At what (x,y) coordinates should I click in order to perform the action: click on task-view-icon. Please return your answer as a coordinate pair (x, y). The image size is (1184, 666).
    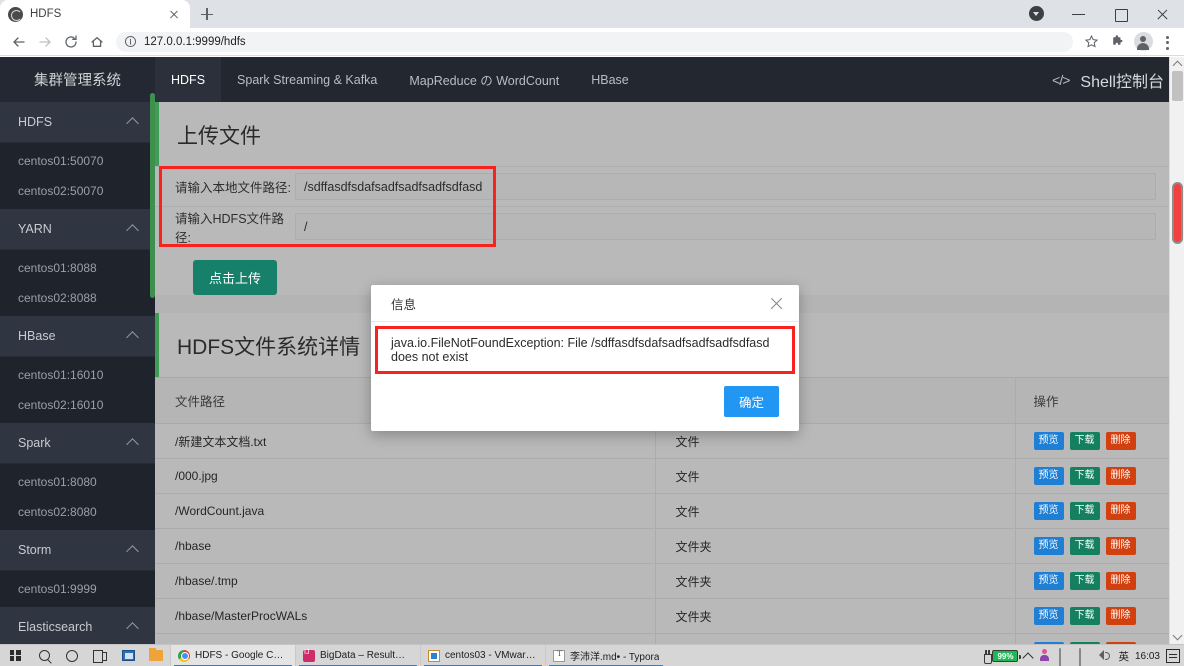
    Looking at the image, I should click on (100, 655).